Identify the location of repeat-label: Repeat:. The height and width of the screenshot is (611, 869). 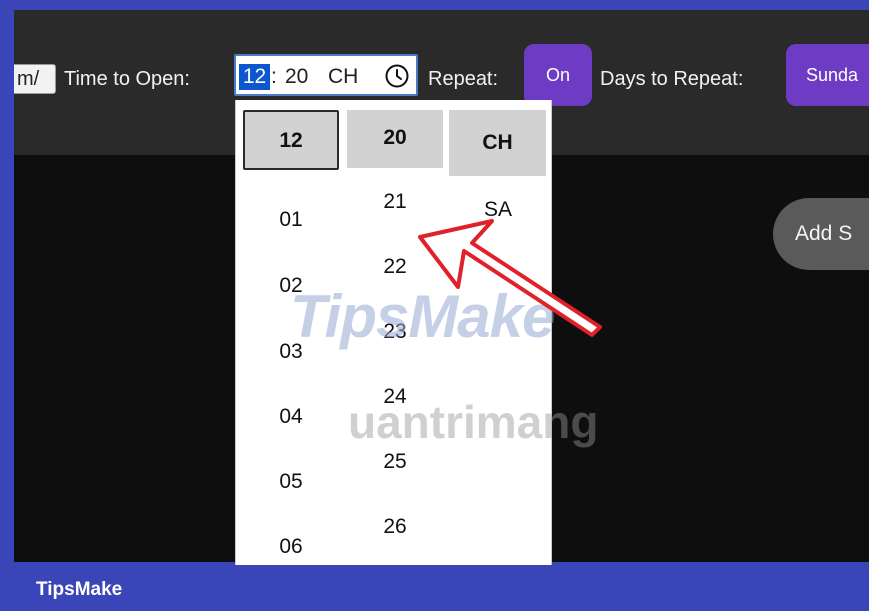
(463, 79).